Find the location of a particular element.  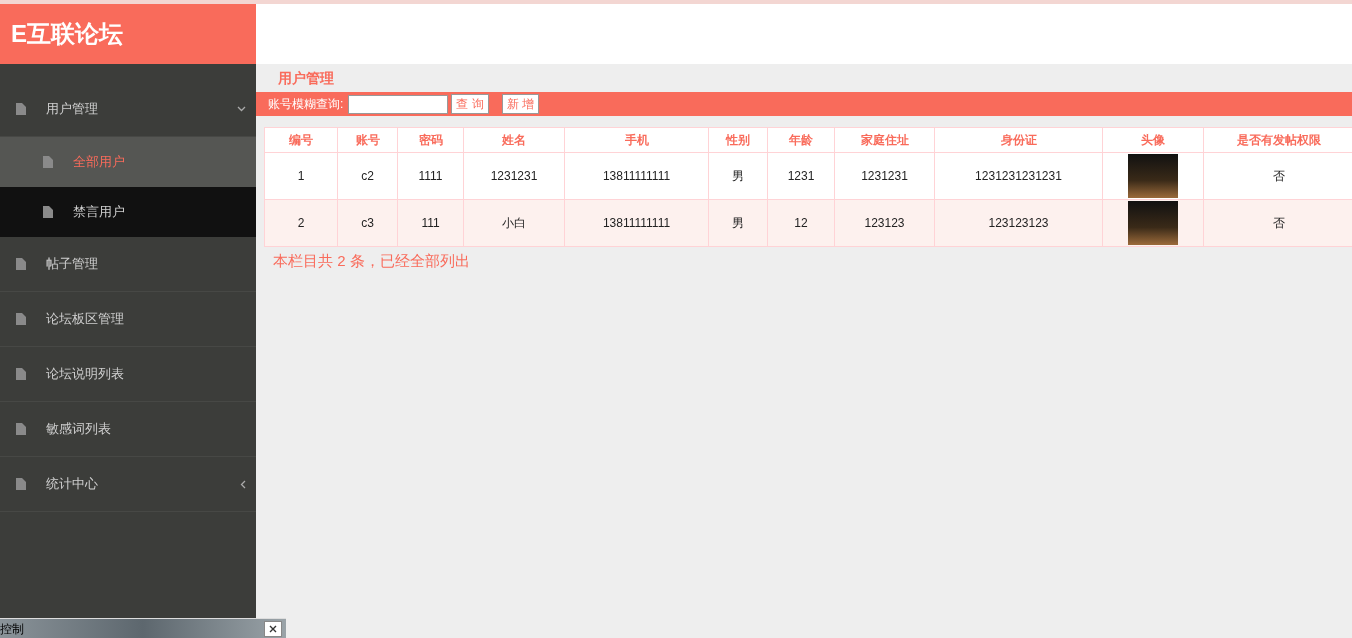

search-label: 账号模糊查询: is located at coordinates (306, 104).